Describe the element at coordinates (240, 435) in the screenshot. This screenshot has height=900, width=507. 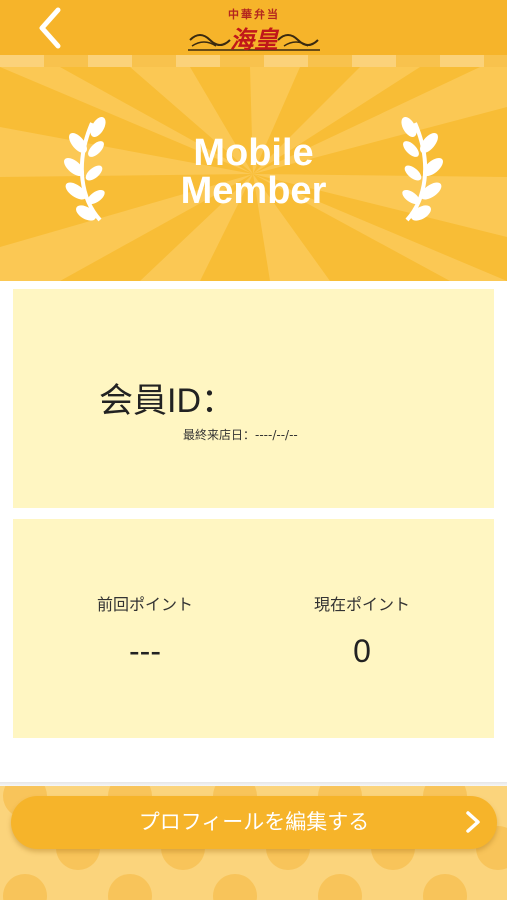
I see `last-visit-date: 最終来店日：----/--/--` at that location.